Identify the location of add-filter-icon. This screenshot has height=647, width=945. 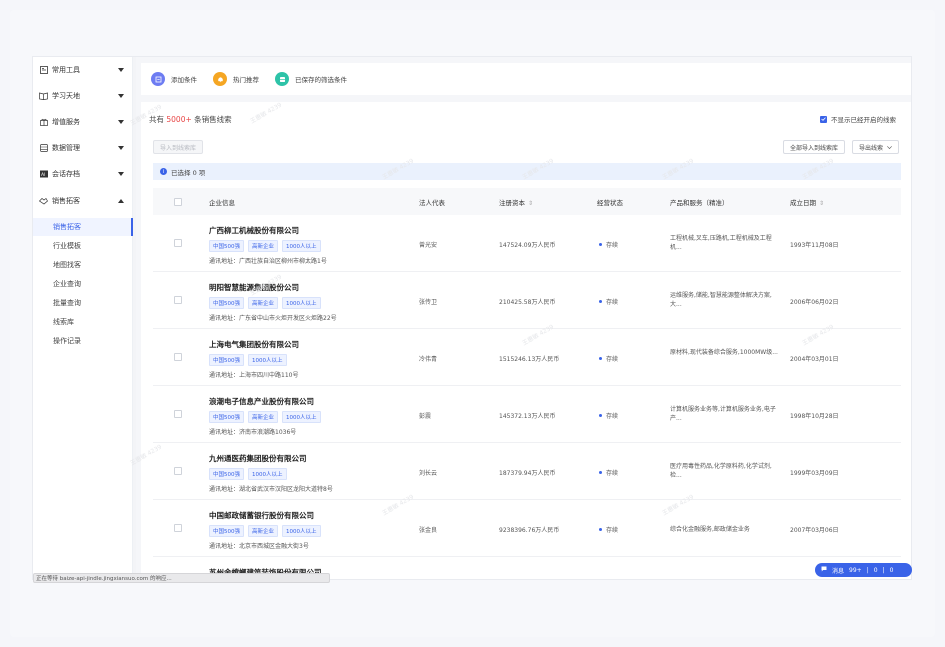
(158, 79).